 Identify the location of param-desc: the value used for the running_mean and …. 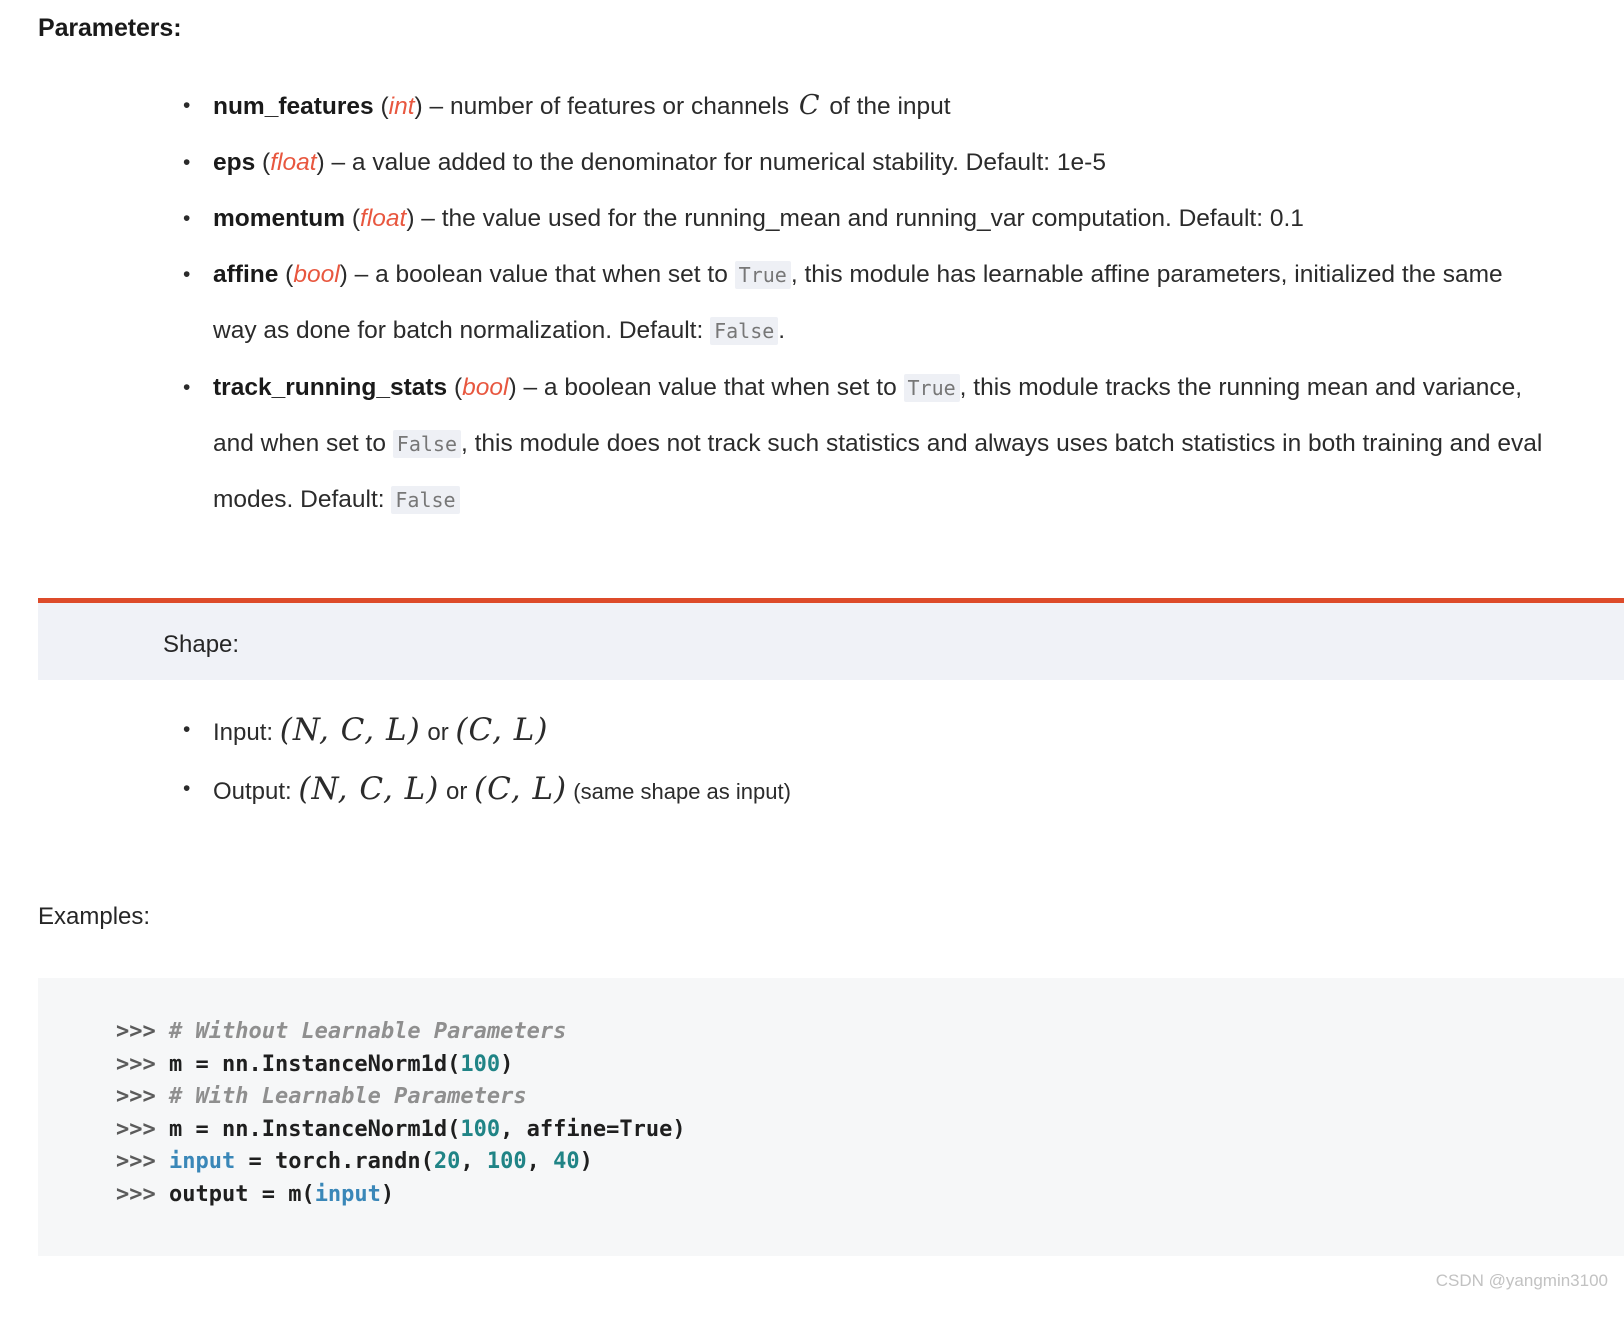
(872, 218).